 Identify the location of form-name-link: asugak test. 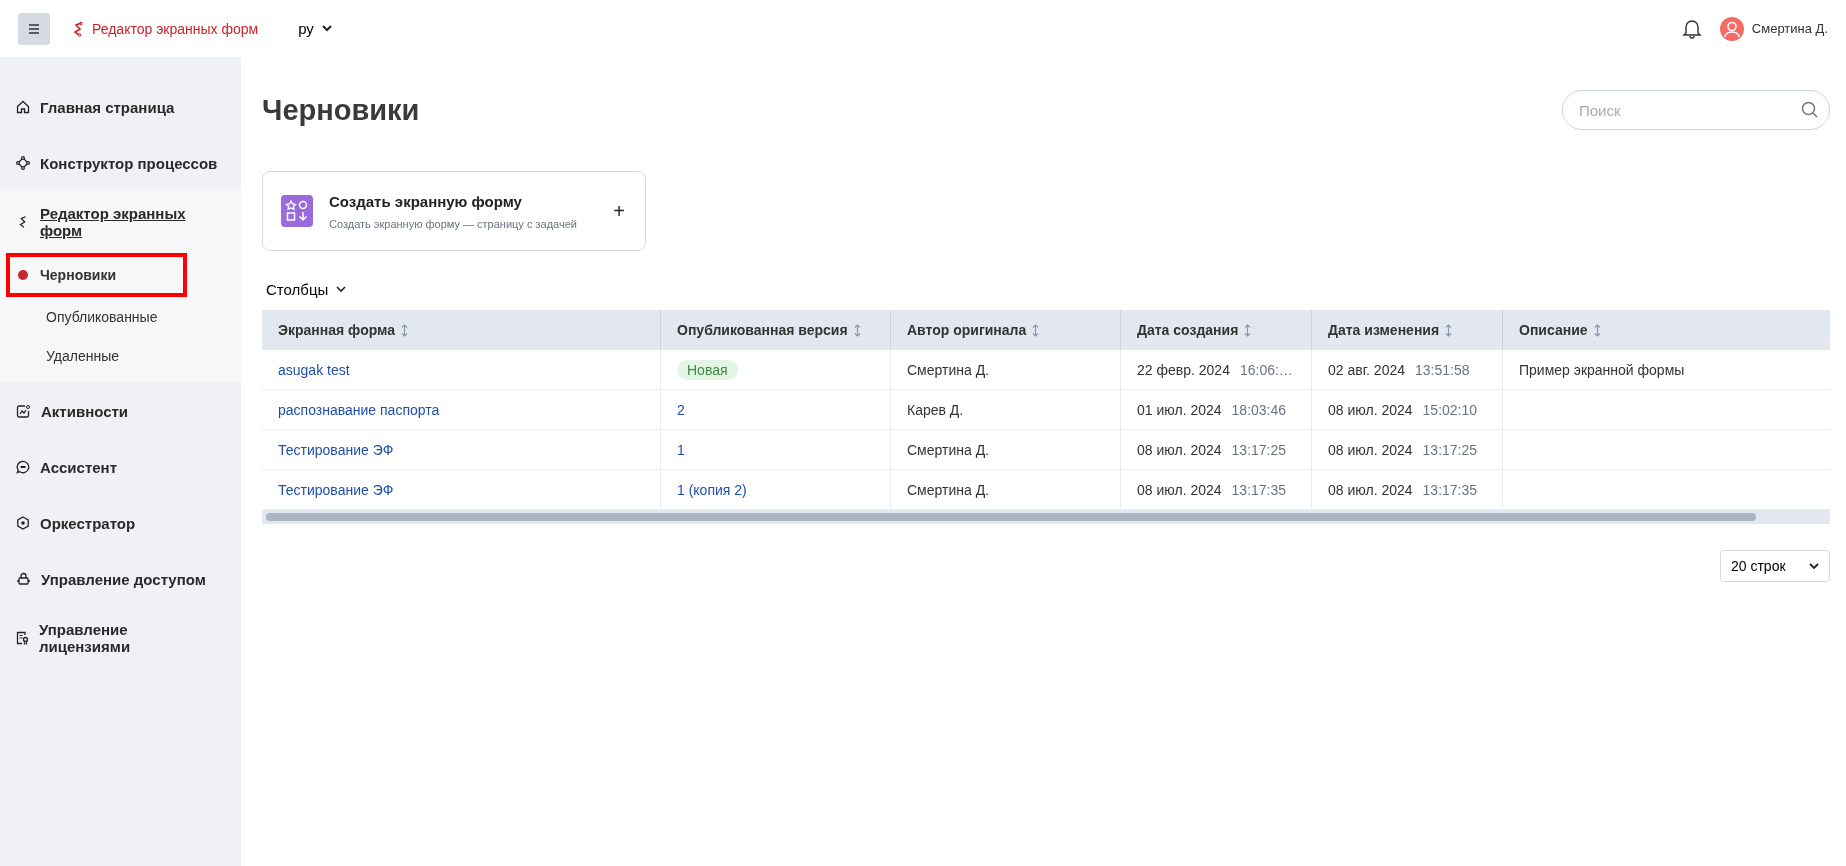
(314, 369).